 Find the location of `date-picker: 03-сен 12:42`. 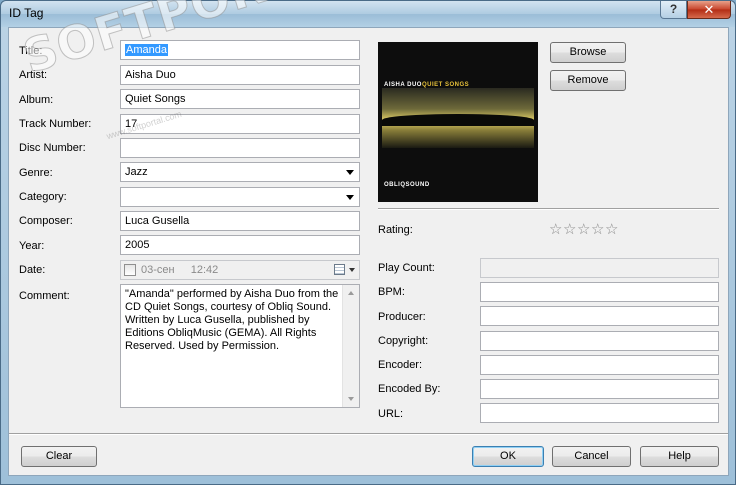

date-picker: 03-сен 12:42 is located at coordinates (240, 270).